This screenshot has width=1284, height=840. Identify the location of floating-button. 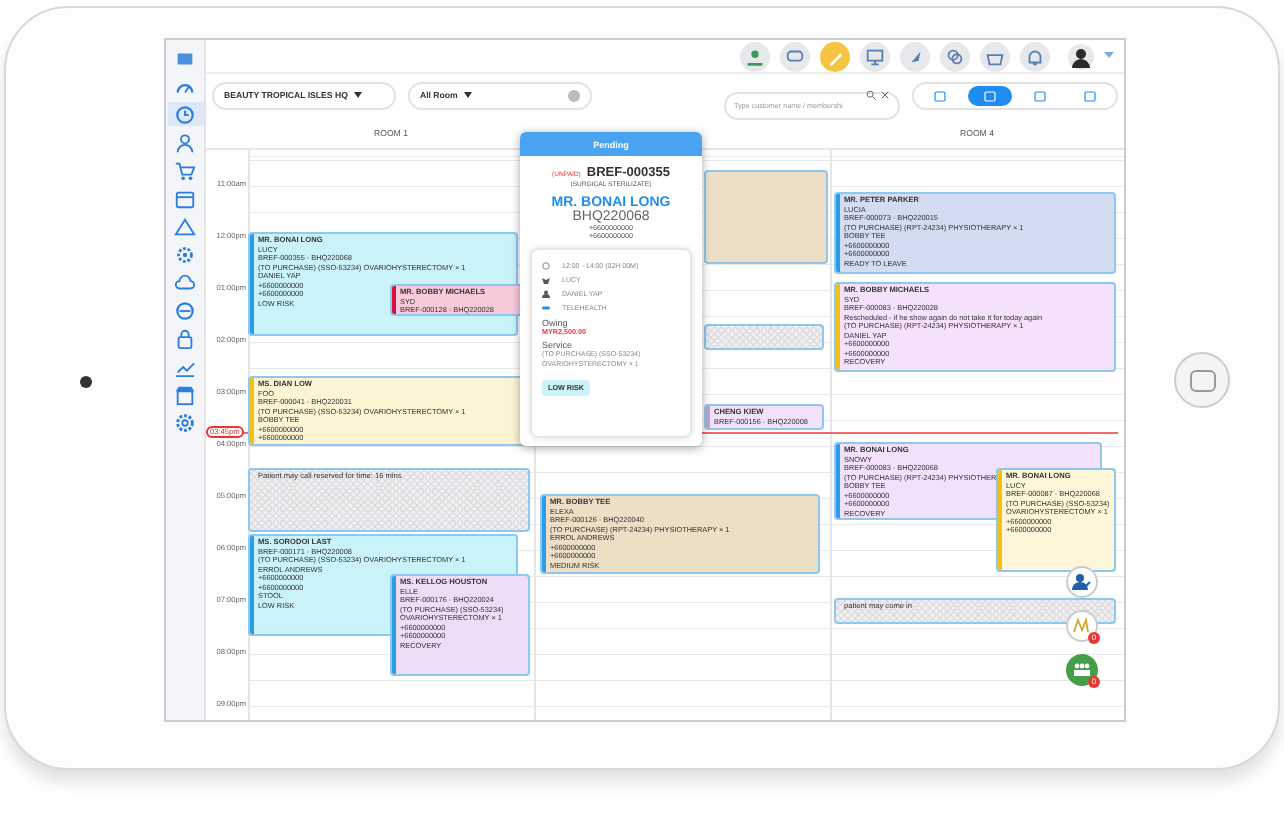
(1082, 582).